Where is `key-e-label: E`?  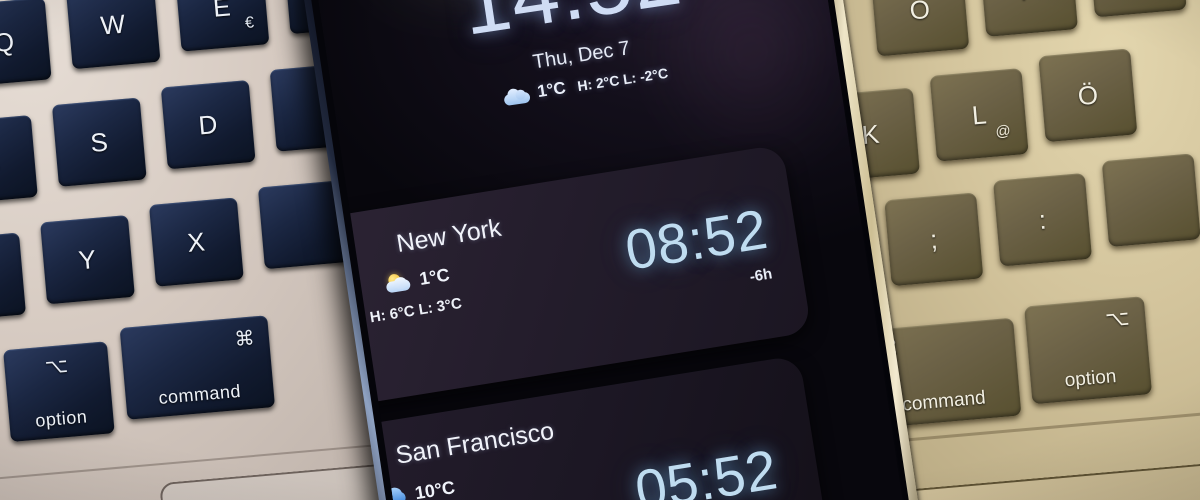 key-e-label: E is located at coordinates (222, 11).